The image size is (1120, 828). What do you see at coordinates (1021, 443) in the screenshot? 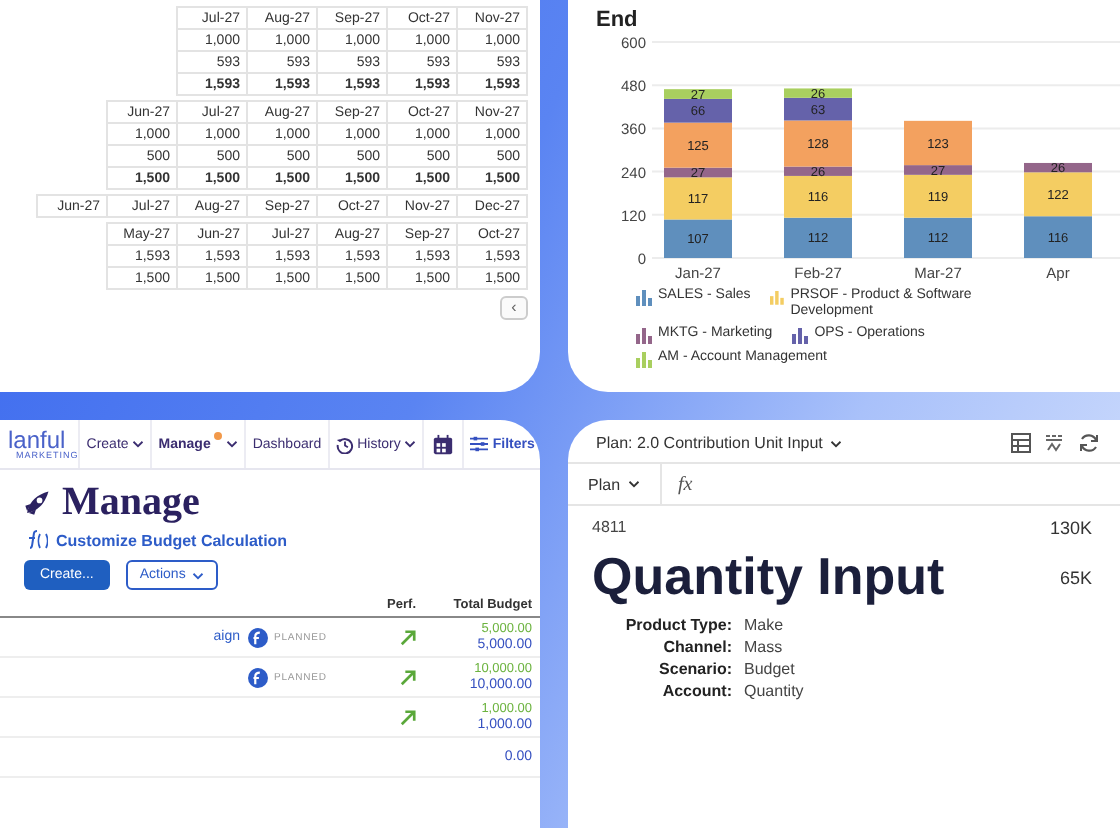
I see `sheet-icon` at bounding box center [1021, 443].